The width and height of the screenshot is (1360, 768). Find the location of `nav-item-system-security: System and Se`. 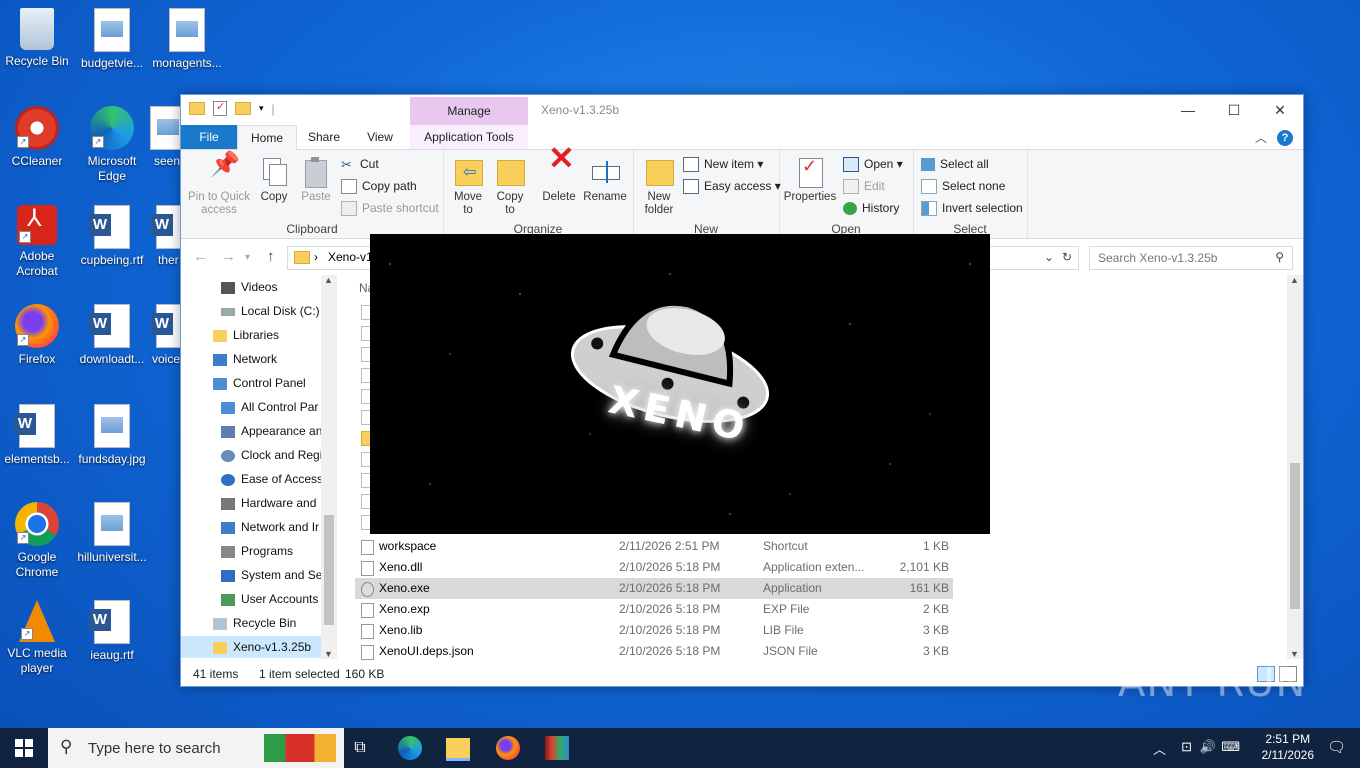

nav-item-system-security: System and Se is located at coordinates (271, 575).